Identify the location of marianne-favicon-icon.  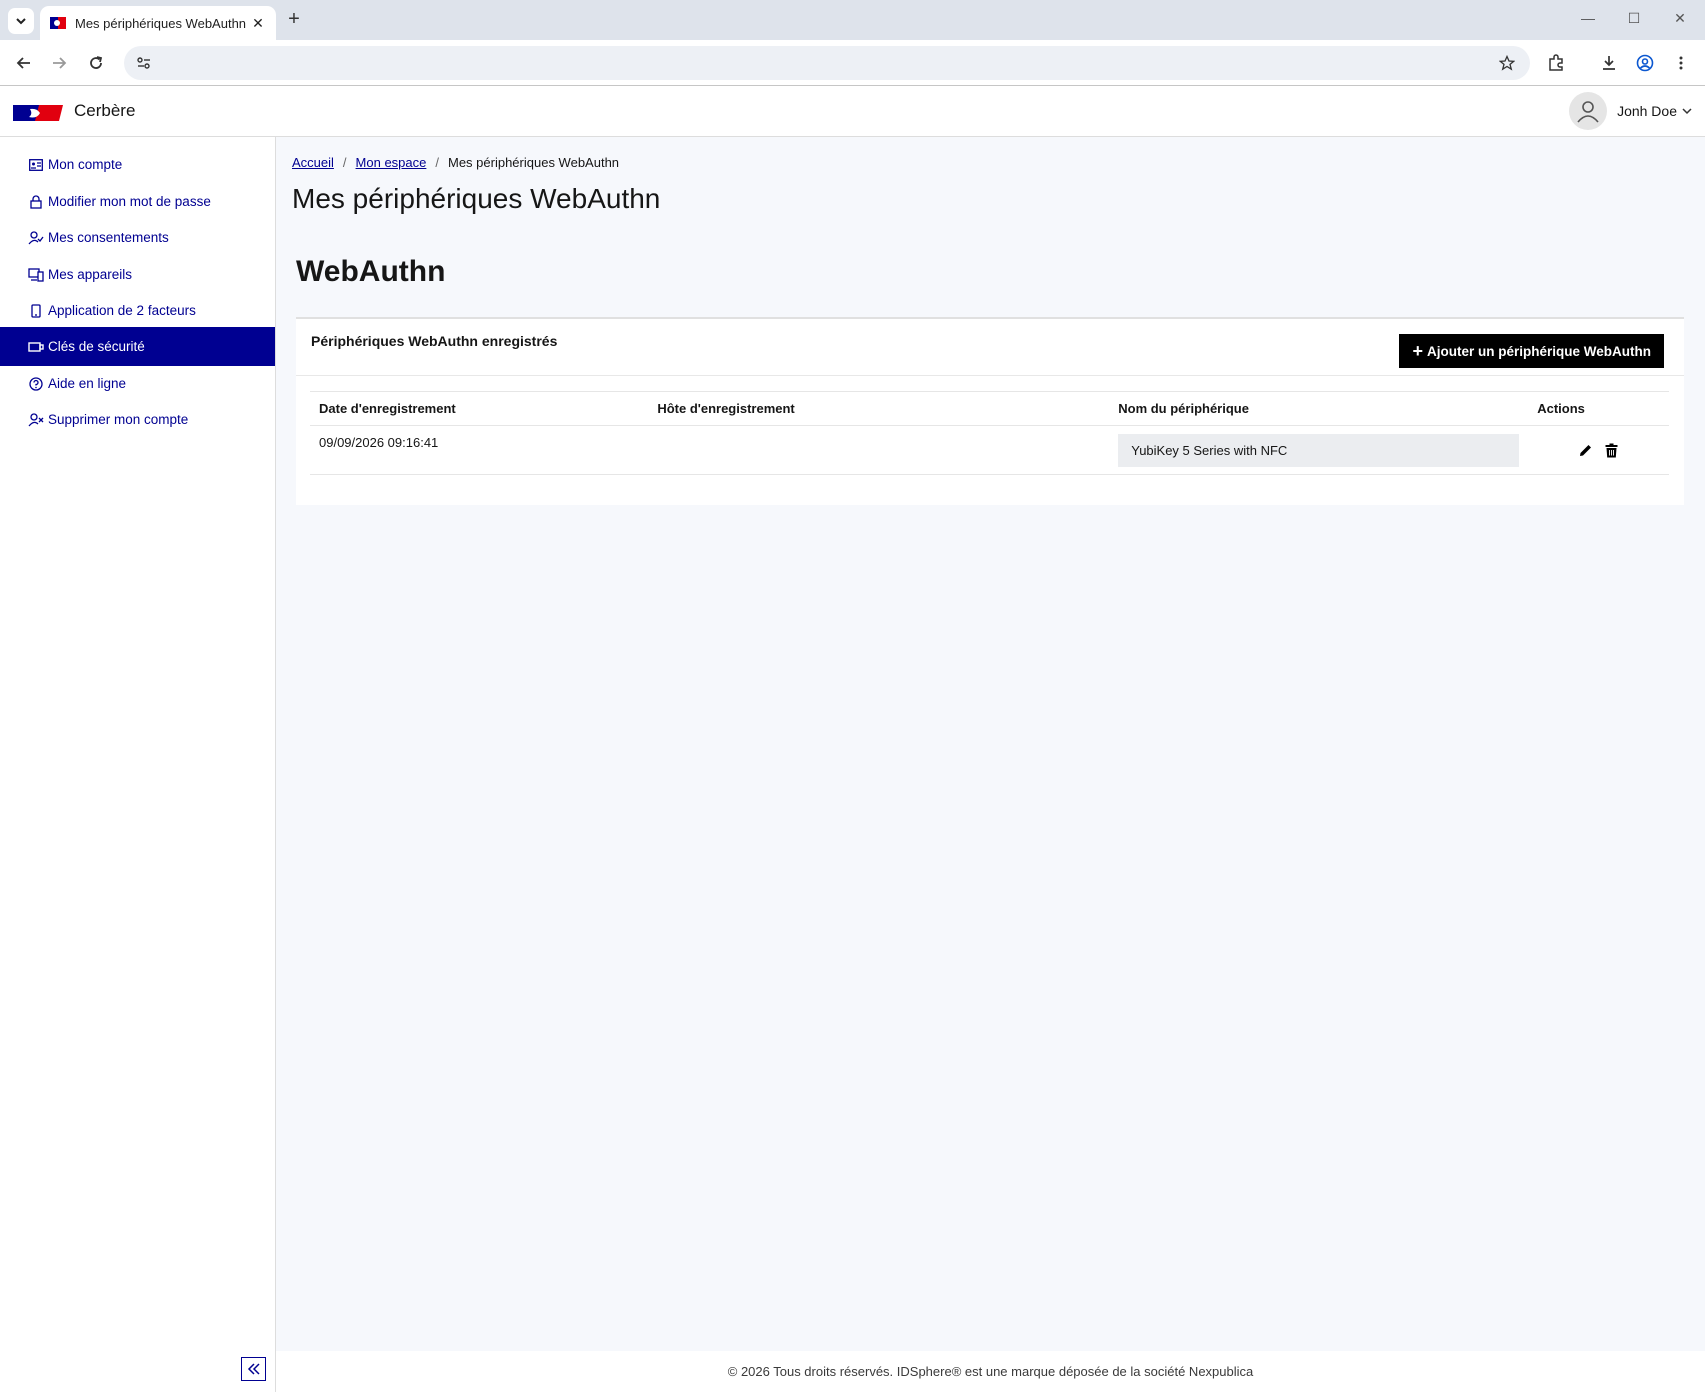
(58, 23).